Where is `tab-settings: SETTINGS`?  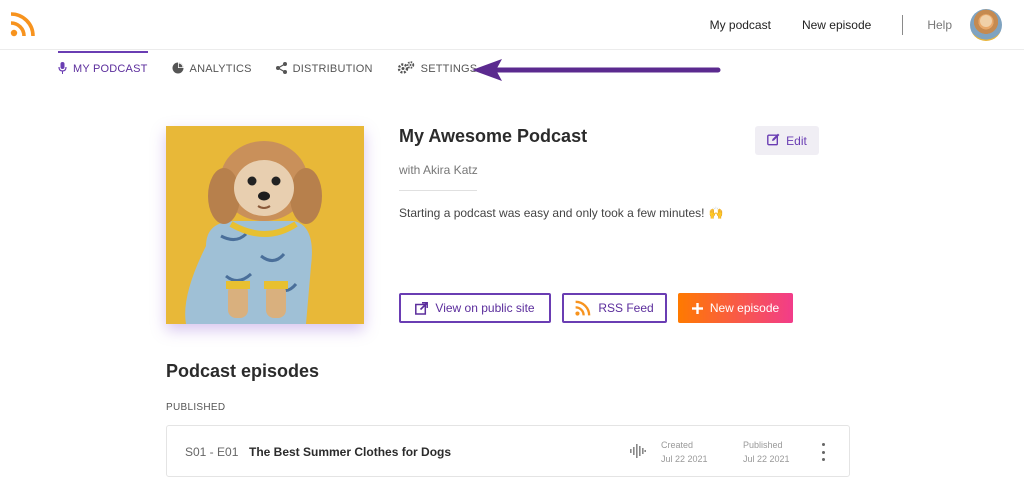 tab-settings: SETTINGS is located at coordinates (437, 68).